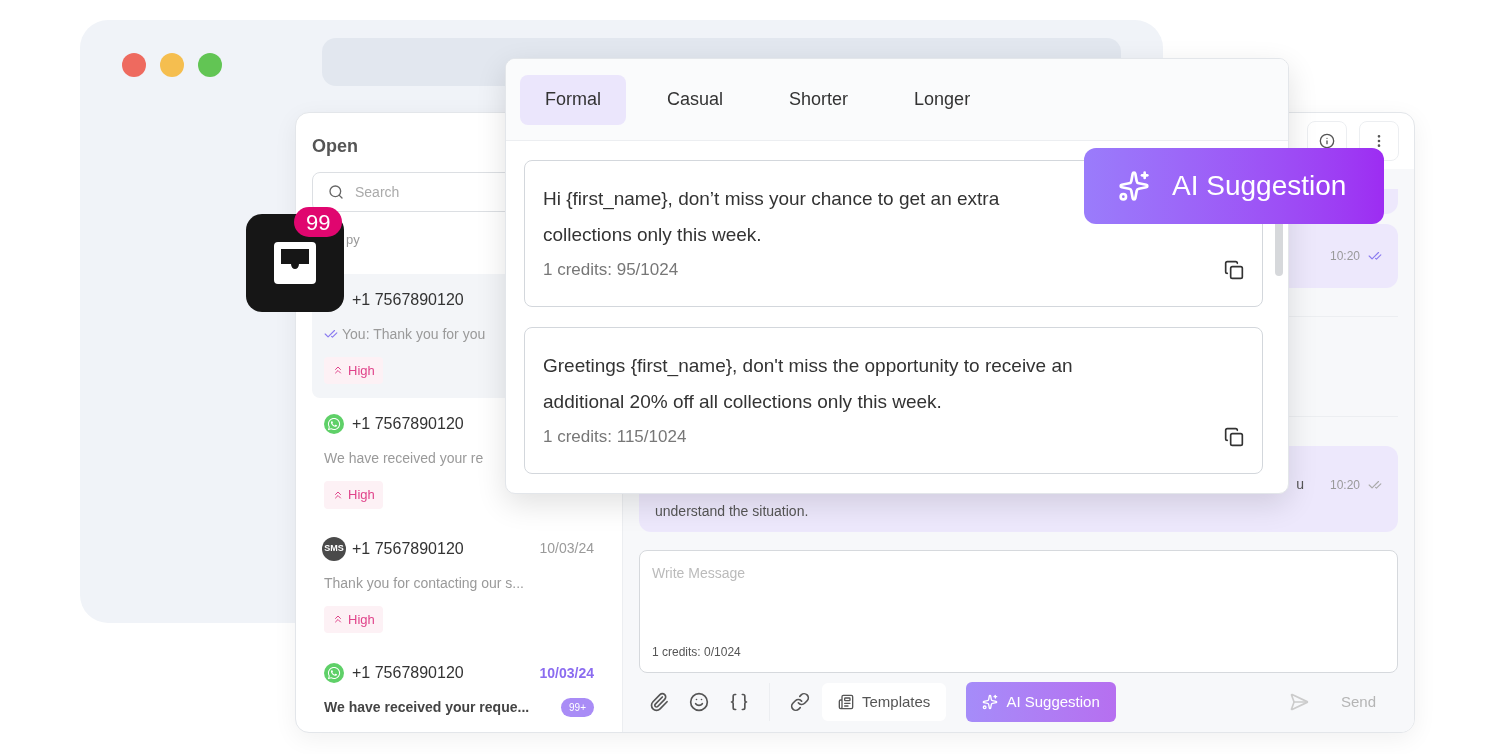  Describe the element at coordinates (732, 511) in the screenshot. I see `message-text: understand the situation.` at that location.